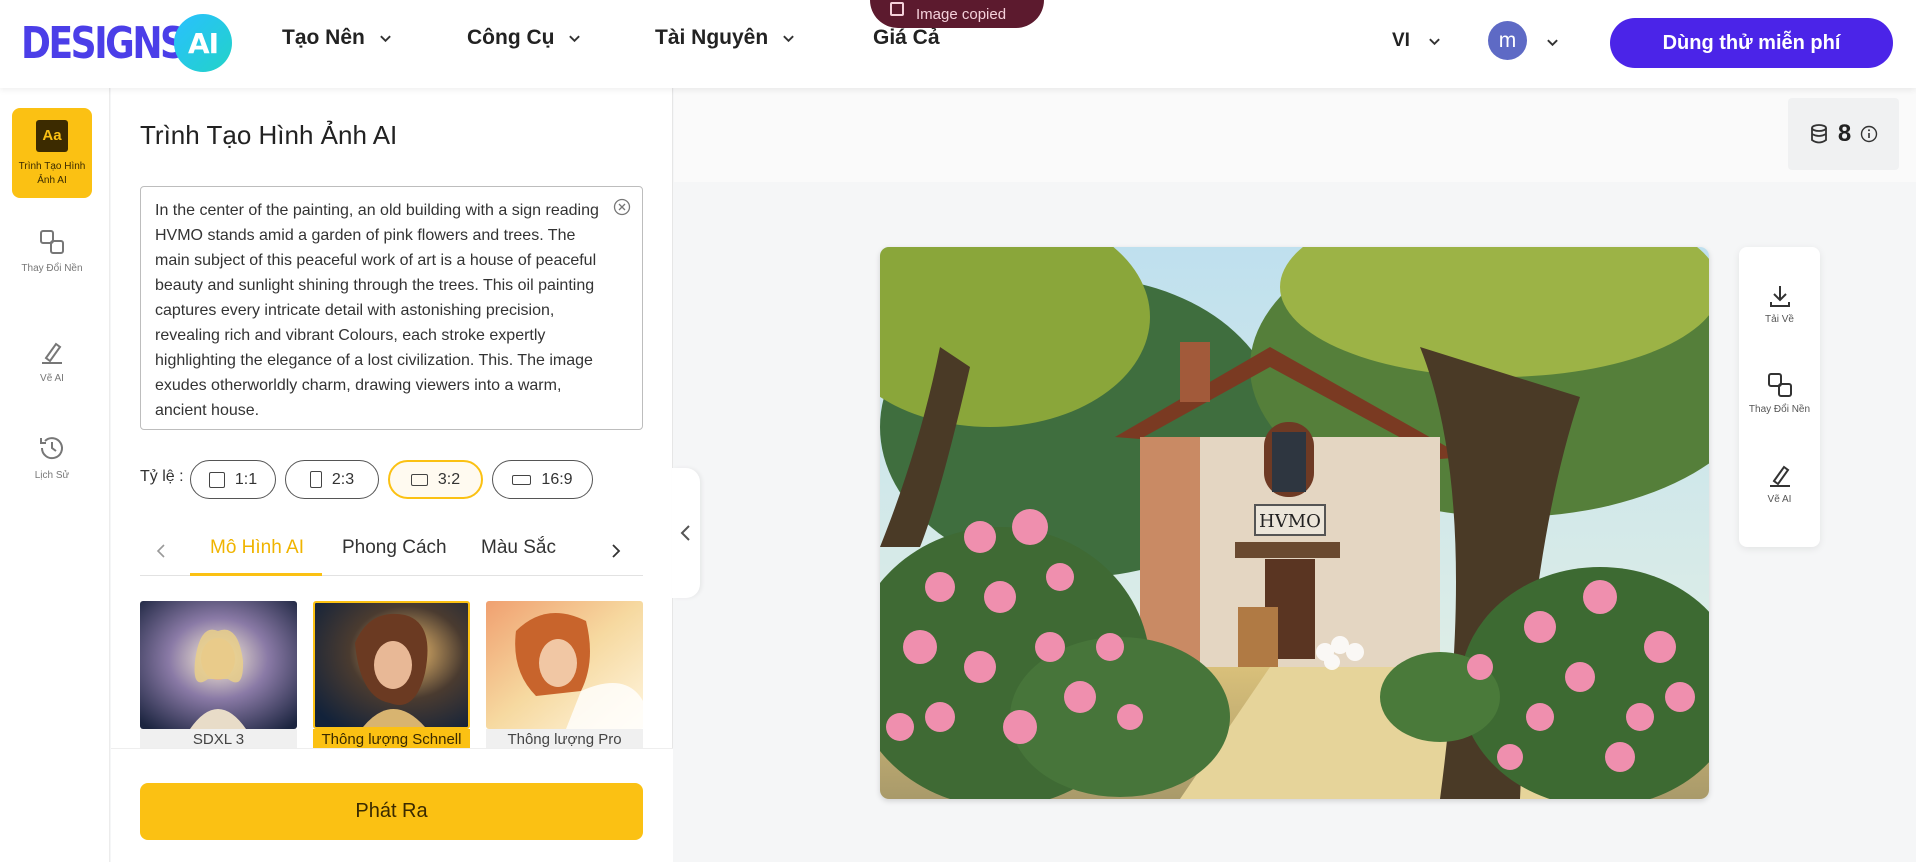 Image resolution: width=1916 pixels, height=862 pixels. Describe the element at coordinates (564, 739) in the screenshot. I see `model-label: Thông lượng Pro` at that location.